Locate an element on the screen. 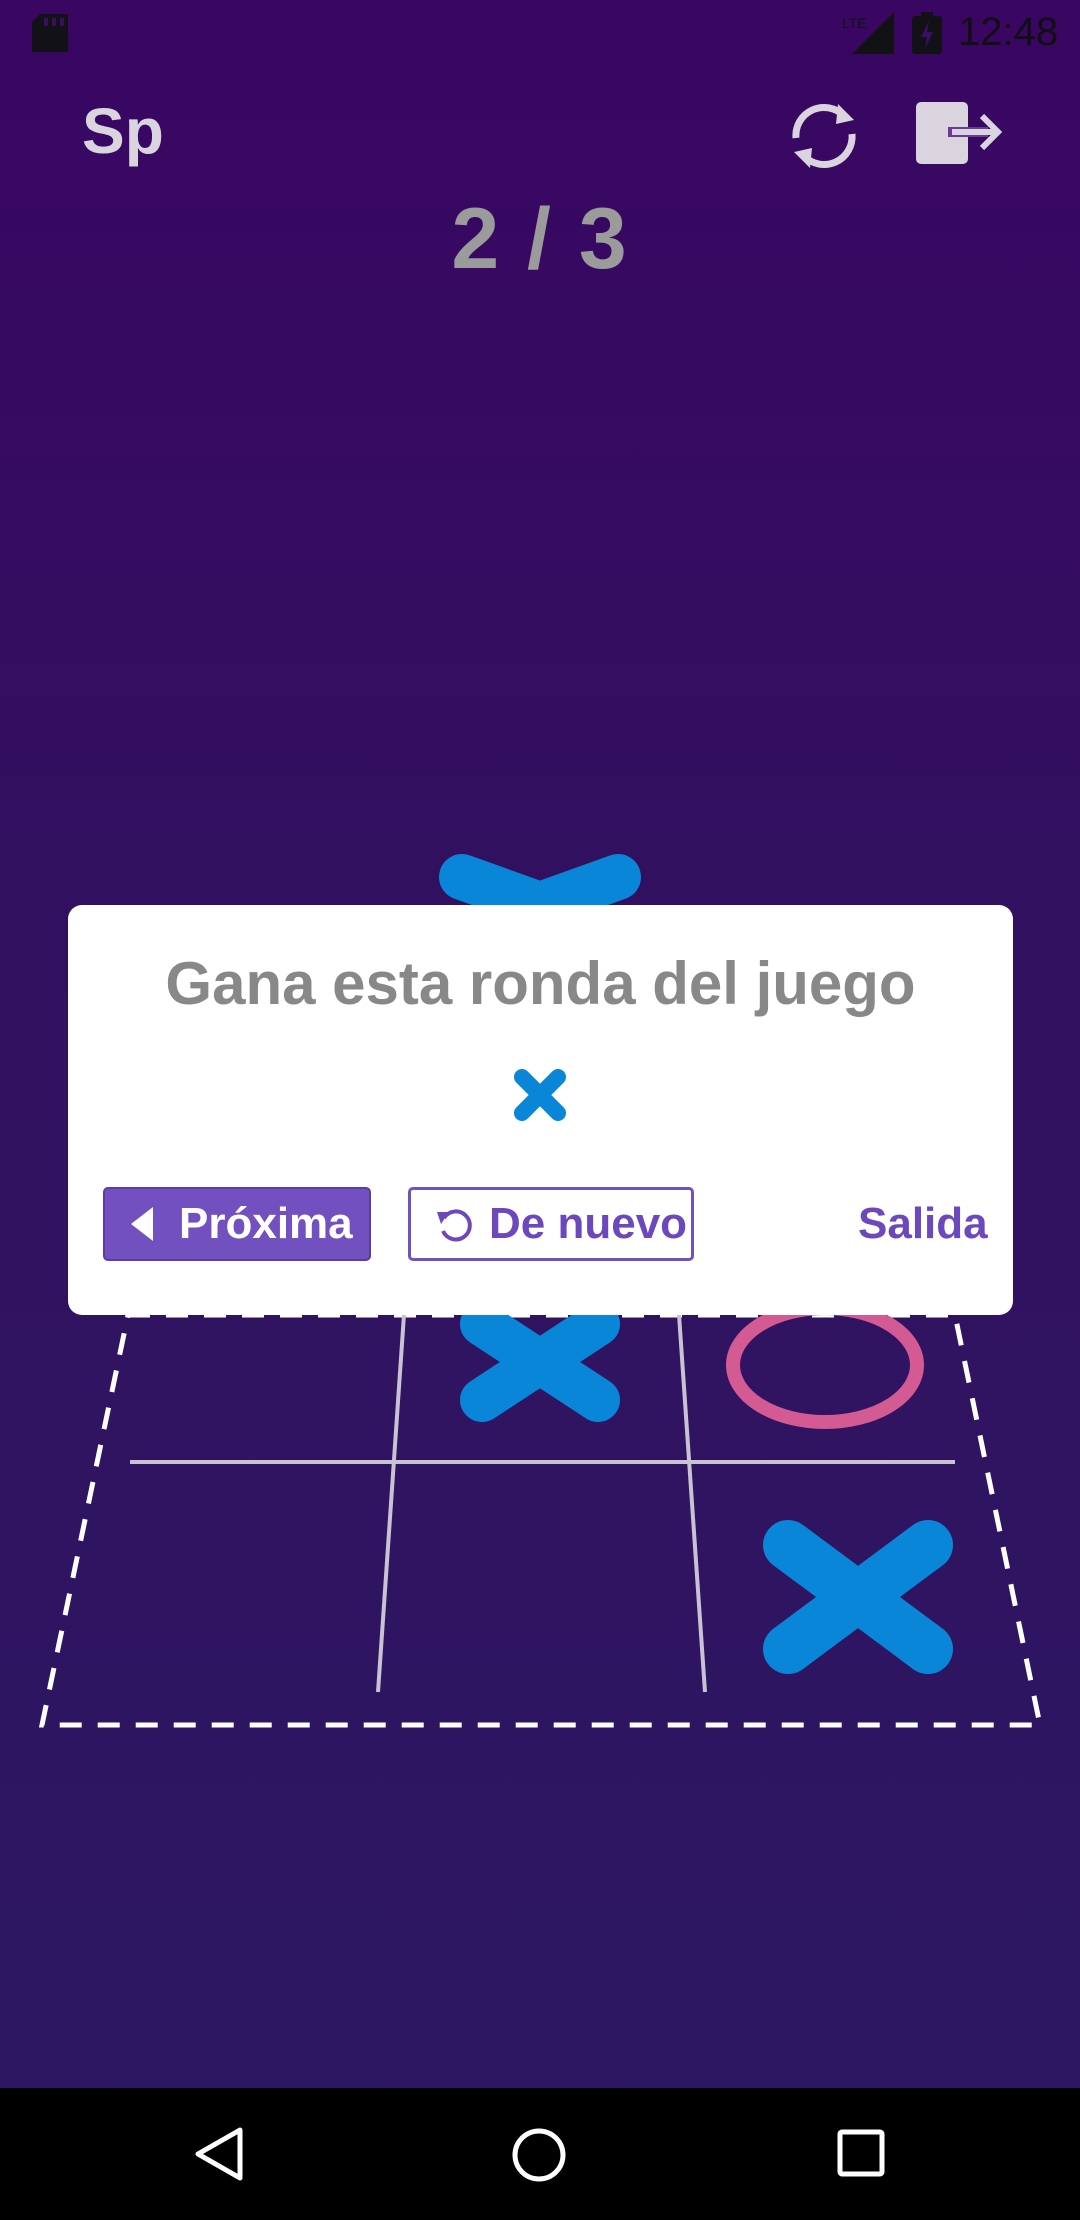 The height and width of the screenshot is (2220, 1080). exit-button: Salida is located at coordinates (878, 1224).